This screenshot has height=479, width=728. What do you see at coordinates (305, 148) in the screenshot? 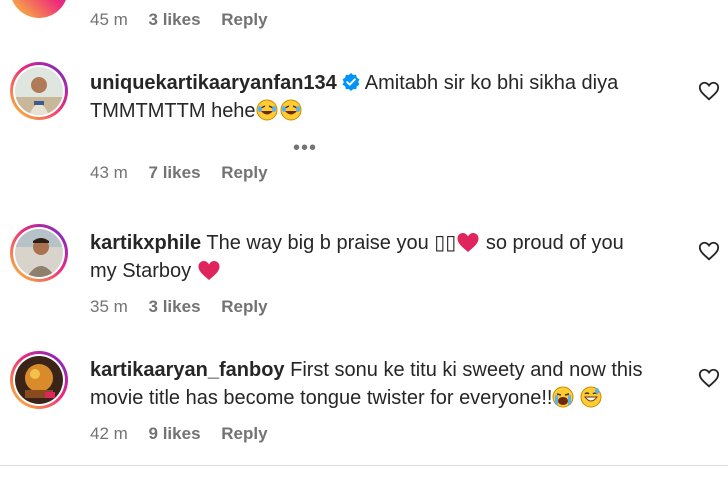
I see `more-options-button: •••` at bounding box center [305, 148].